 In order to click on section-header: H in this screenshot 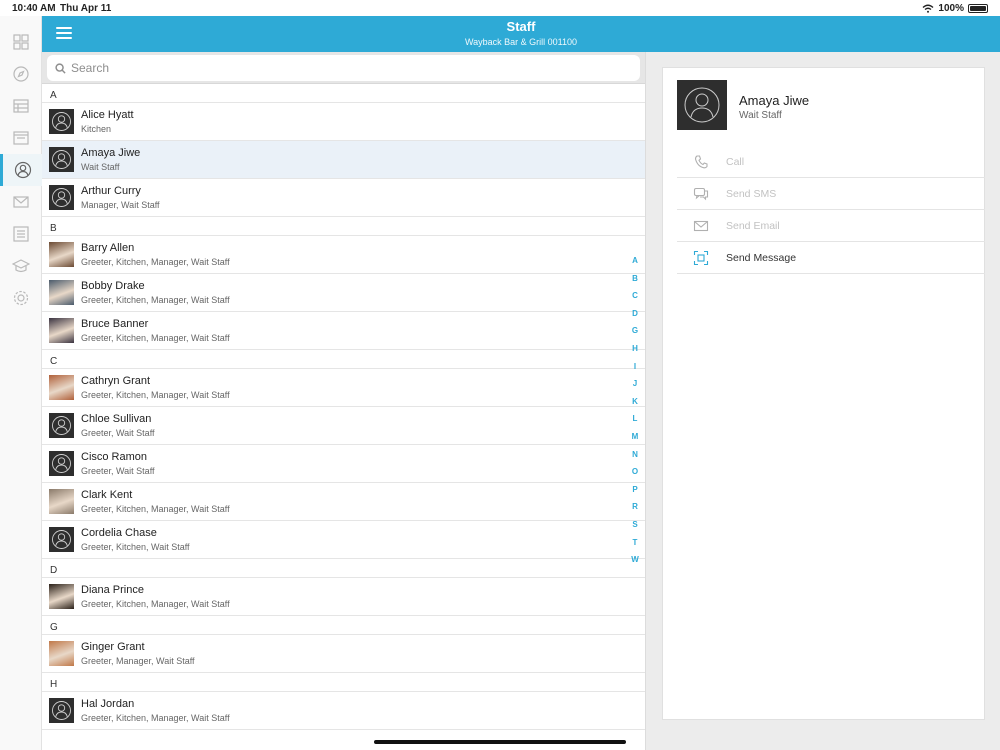, I will do `click(343, 682)`.